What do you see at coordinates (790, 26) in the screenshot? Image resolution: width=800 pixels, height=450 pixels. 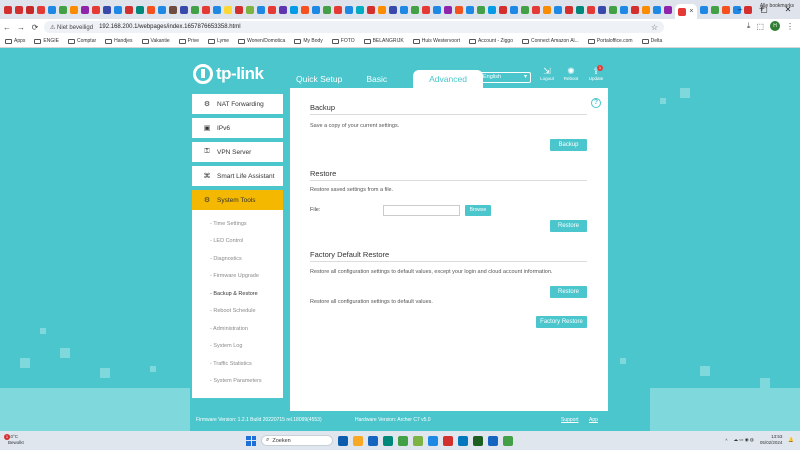 I see `browser-menu-icon: ⋮` at bounding box center [790, 26].